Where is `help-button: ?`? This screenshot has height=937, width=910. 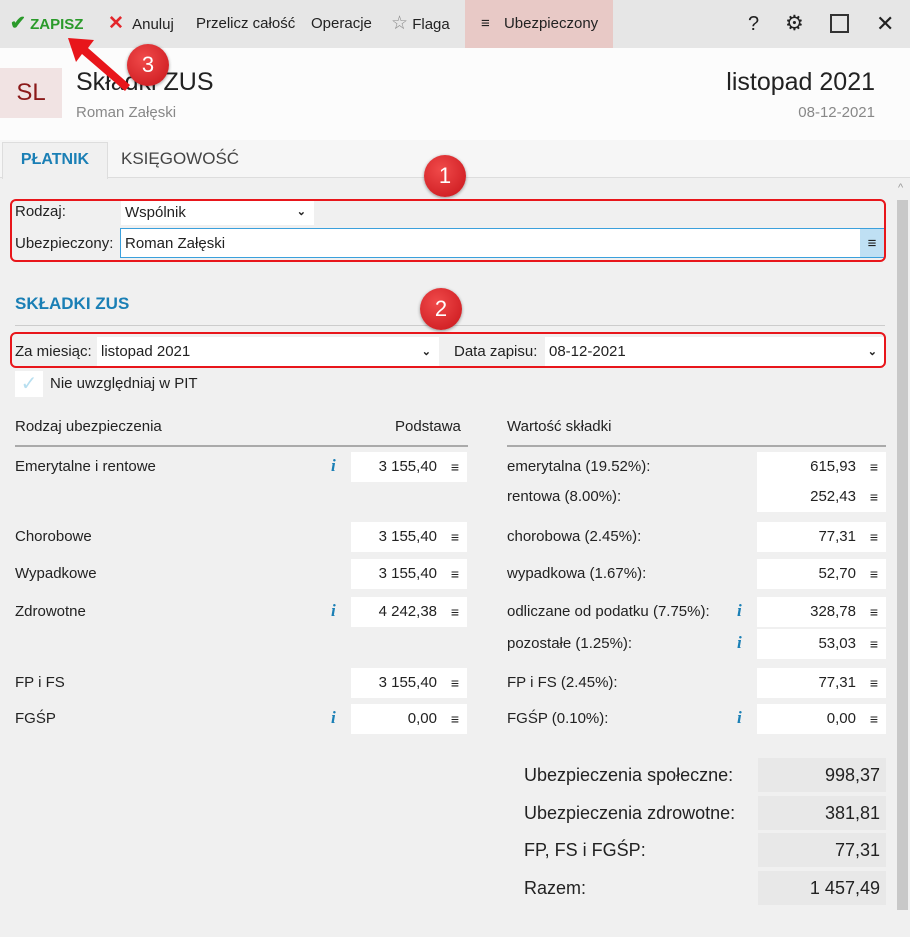 help-button: ? is located at coordinates (753, 24).